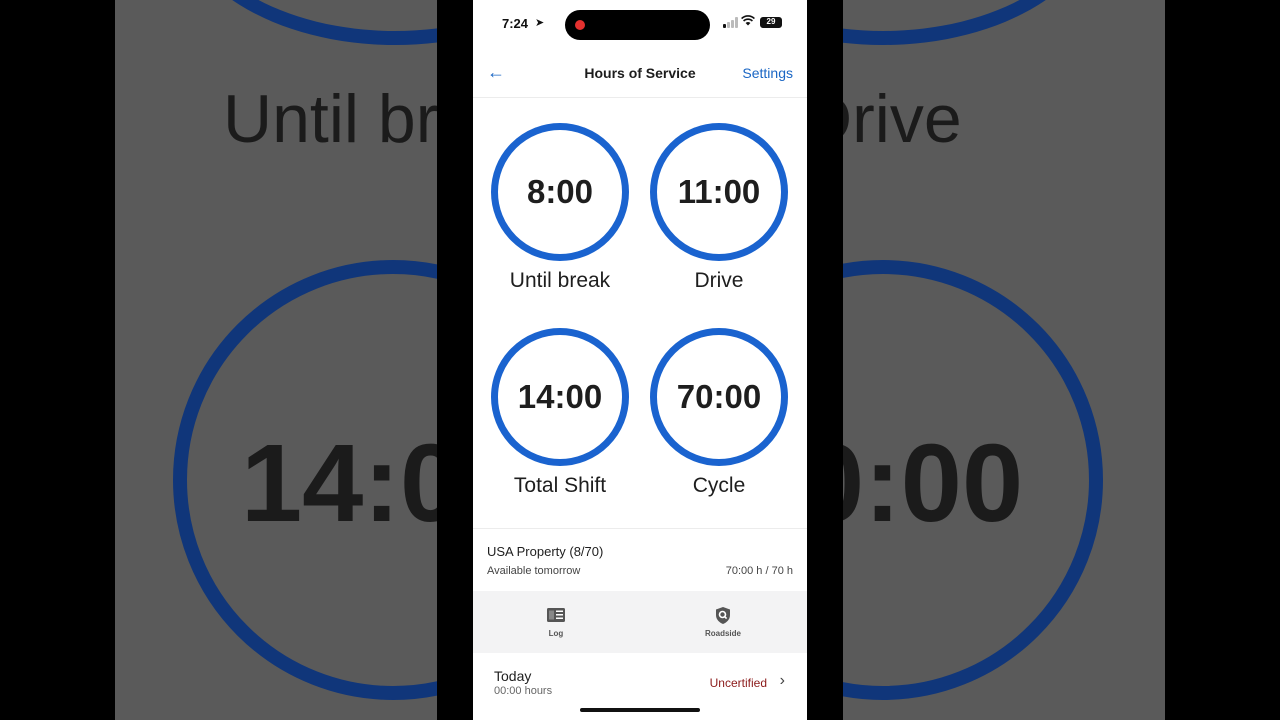 This screenshot has width=1280, height=720. What do you see at coordinates (556, 615) in the screenshot?
I see `log-icon` at bounding box center [556, 615].